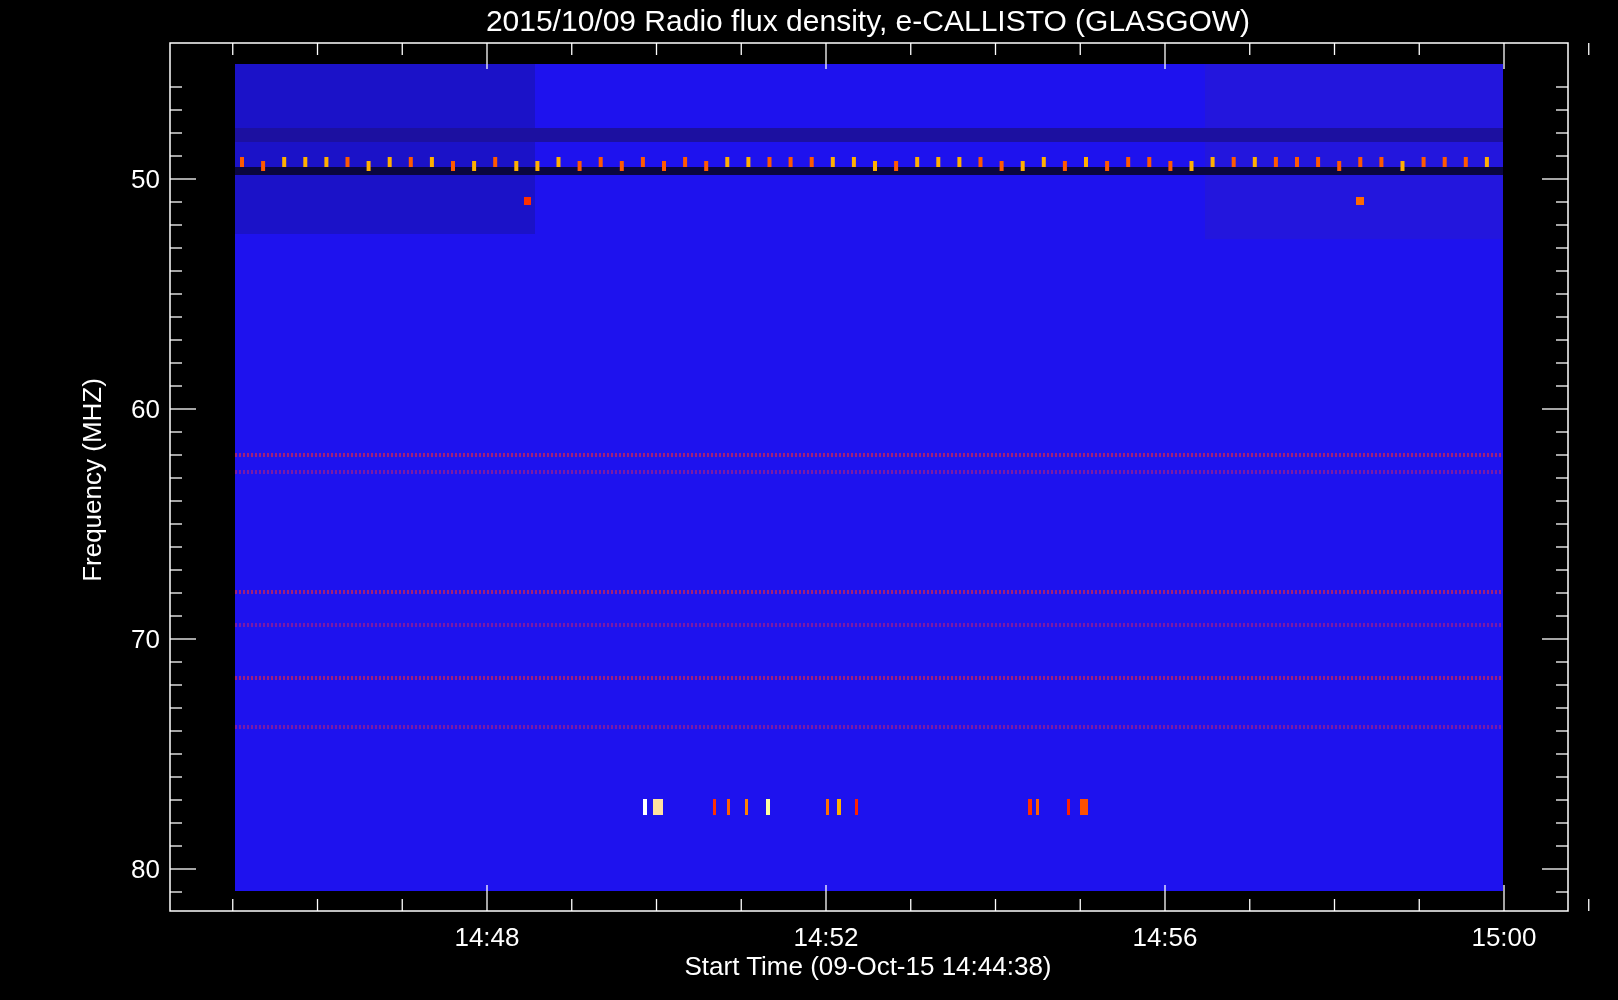  I want to click on tick-label: 15:00, so click(1504, 937).